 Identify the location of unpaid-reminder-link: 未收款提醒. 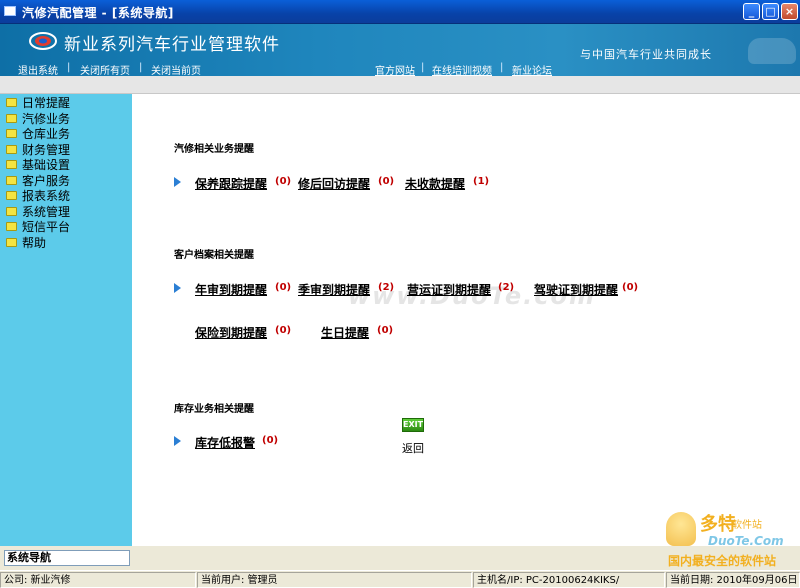
(435, 183).